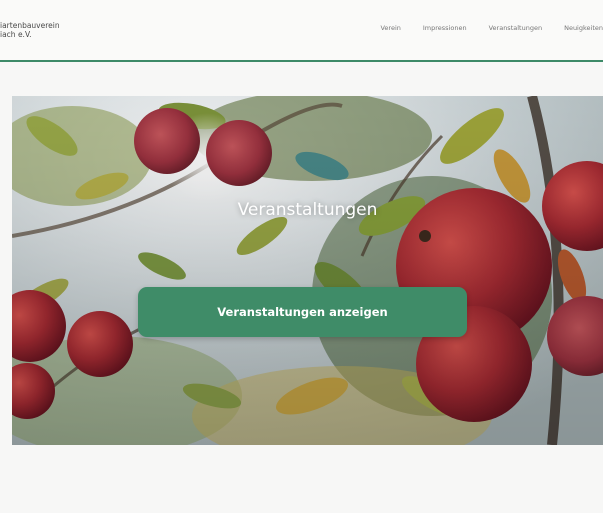 The height and width of the screenshot is (513, 603). I want to click on nav-item-verein: Verein, so click(390, 28).